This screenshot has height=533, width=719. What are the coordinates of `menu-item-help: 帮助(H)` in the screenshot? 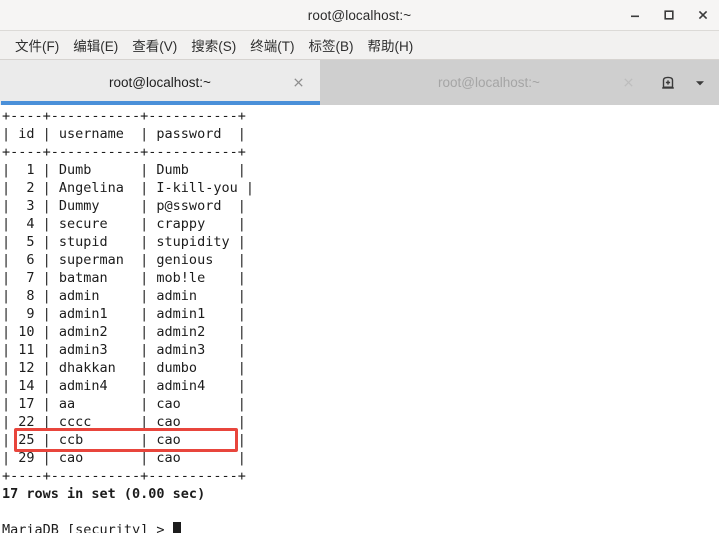 It's located at (391, 45).